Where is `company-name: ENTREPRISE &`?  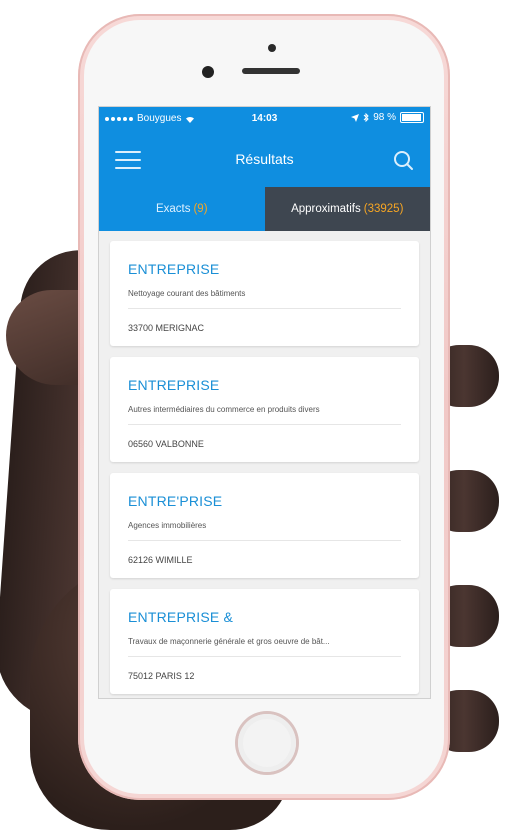
company-name: ENTREPRISE & is located at coordinates (181, 617).